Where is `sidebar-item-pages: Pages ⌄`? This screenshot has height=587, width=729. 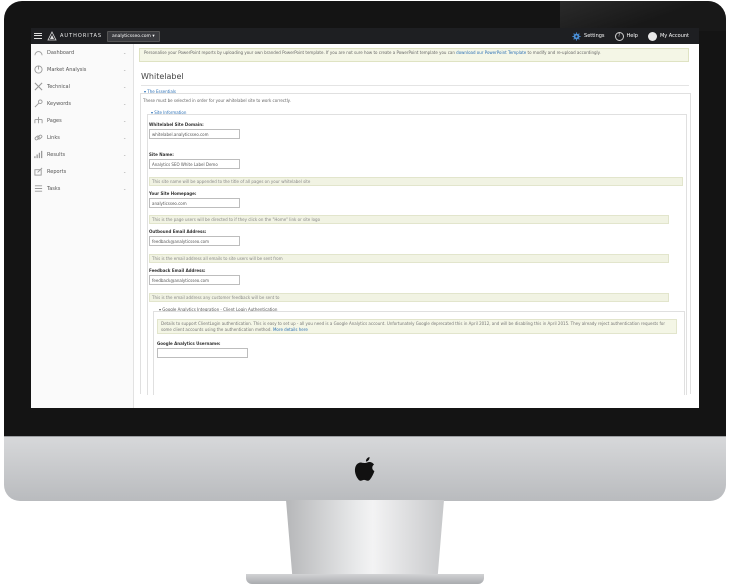
sidebar-item-pages: Pages ⌄ is located at coordinates (82, 120).